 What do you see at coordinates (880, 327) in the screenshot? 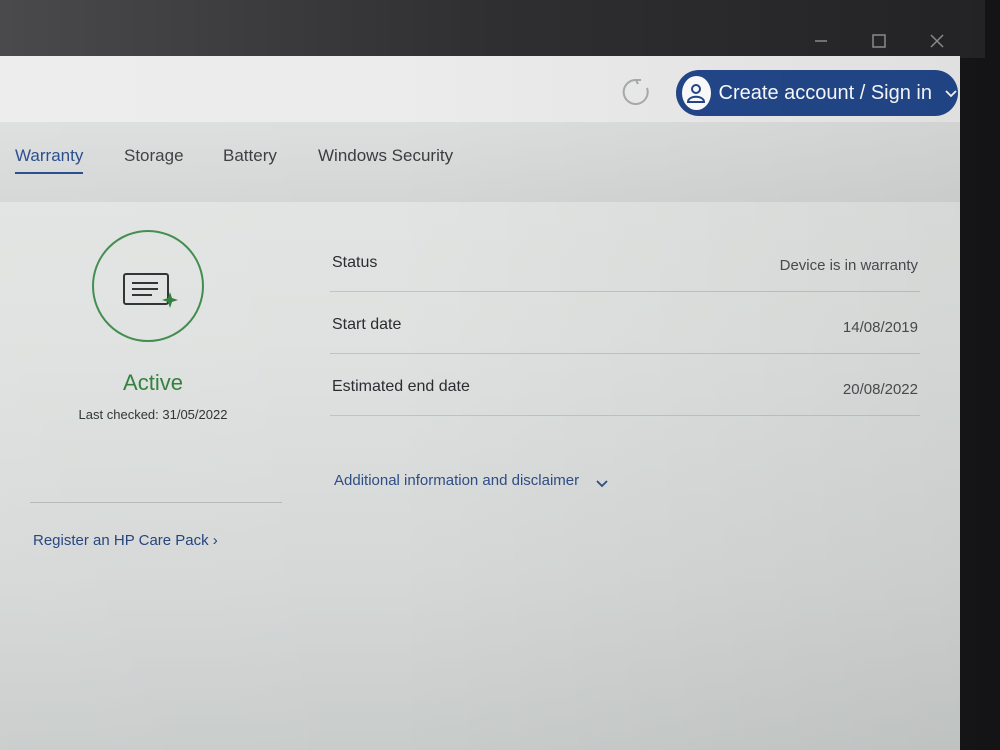
I see `detail-value: 14/08/2019` at bounding box center [880, 327].